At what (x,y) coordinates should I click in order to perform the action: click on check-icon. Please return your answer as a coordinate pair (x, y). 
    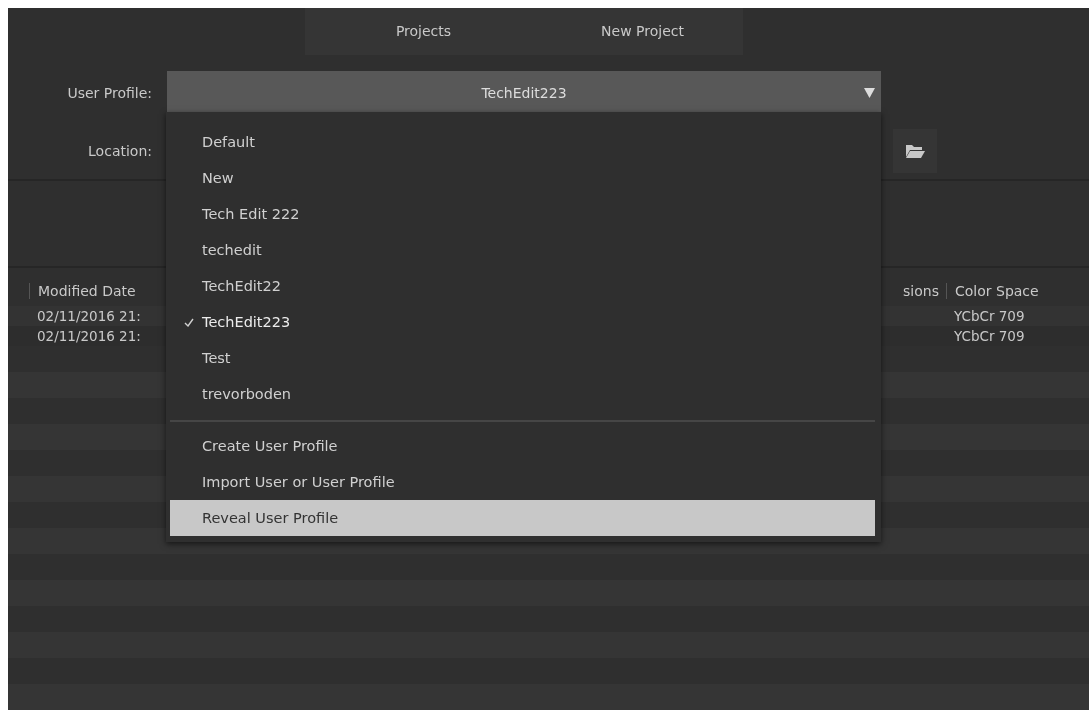
    Looking at the image, I should click on (189, 322).